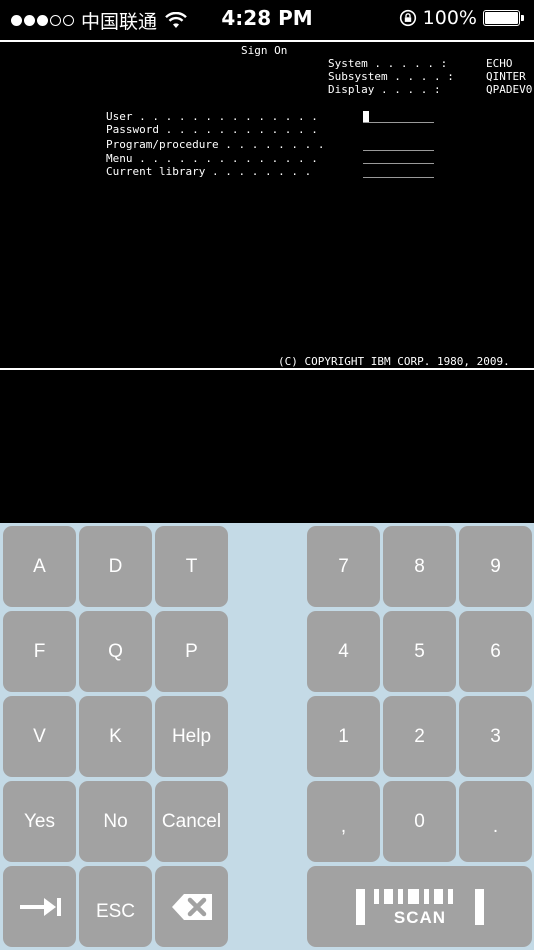 Image resolution: width=534 pixels, height=950 pixels. I want to click on wifi-icon, so click(176, 20).